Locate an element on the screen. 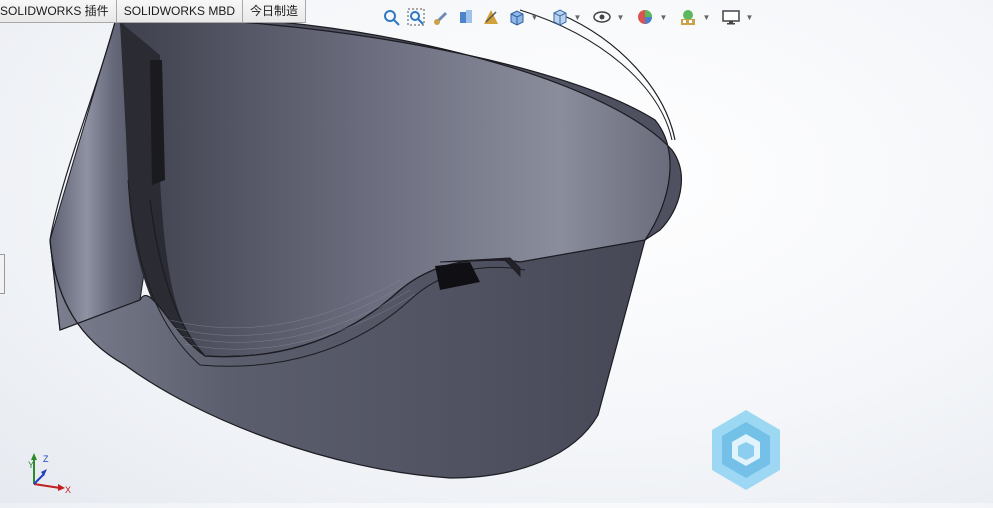 The image size is (993, 508). display-style-icon is located at coordinates (559, 17).